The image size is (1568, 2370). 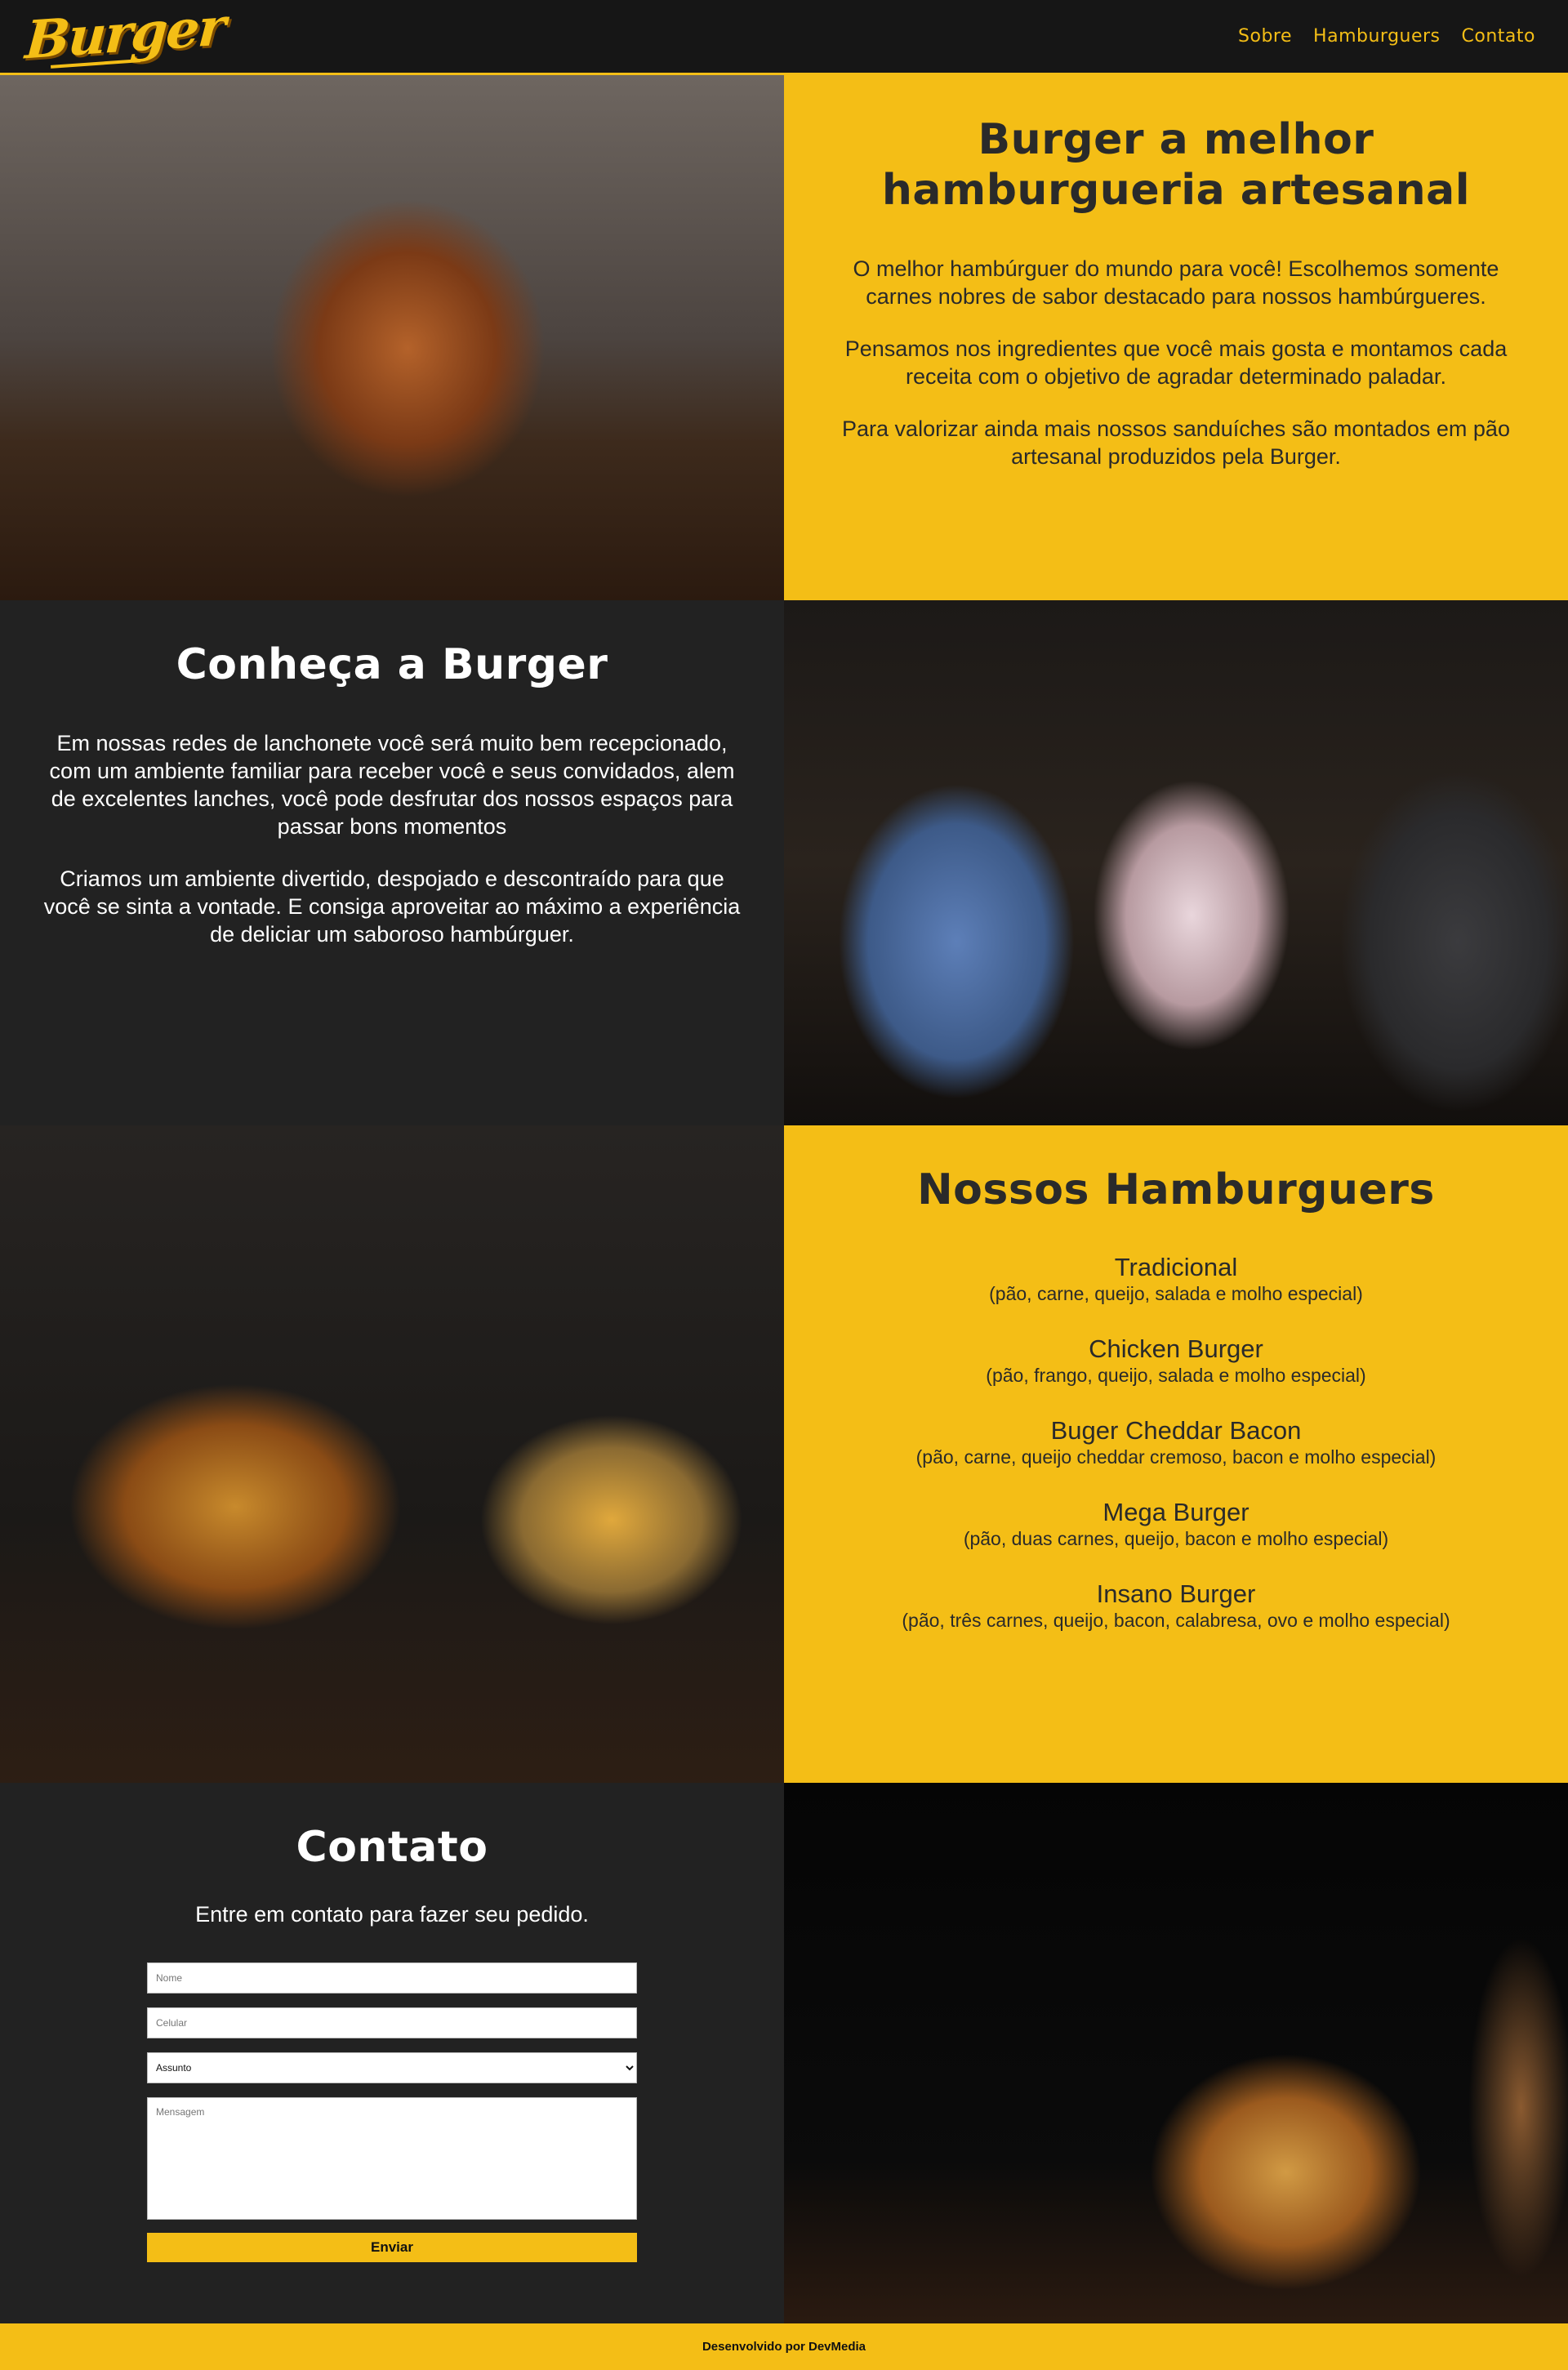 I want to click on contact-form: Assunto Enviar, so click(x=392, y=2112).